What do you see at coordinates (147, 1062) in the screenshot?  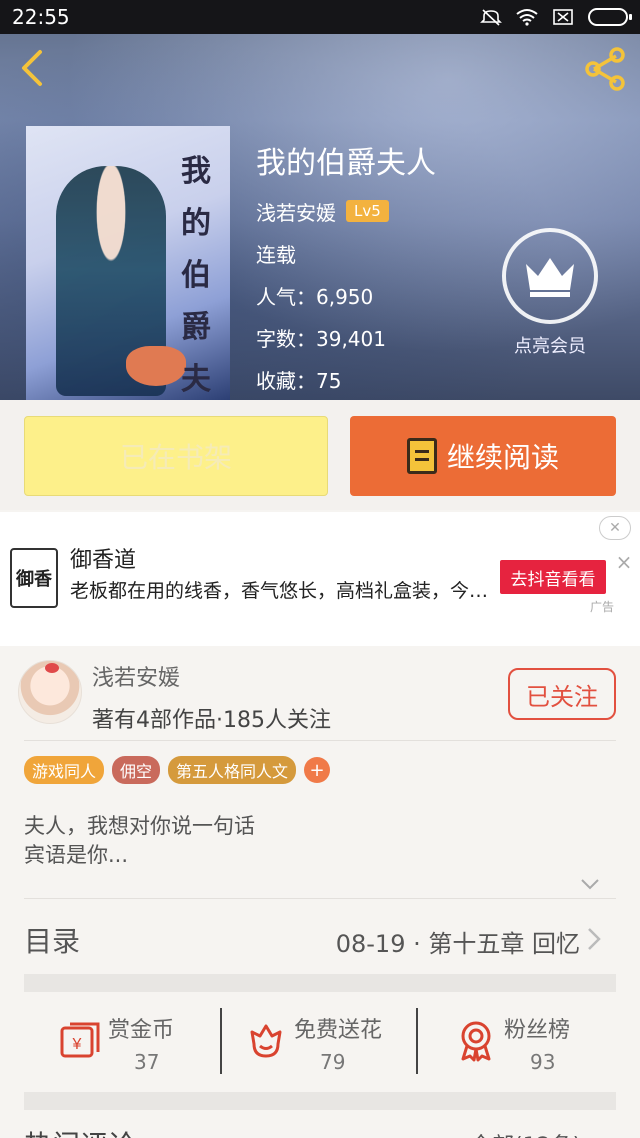 I see `stat-value: 37` at bounding box center [147, 1062].